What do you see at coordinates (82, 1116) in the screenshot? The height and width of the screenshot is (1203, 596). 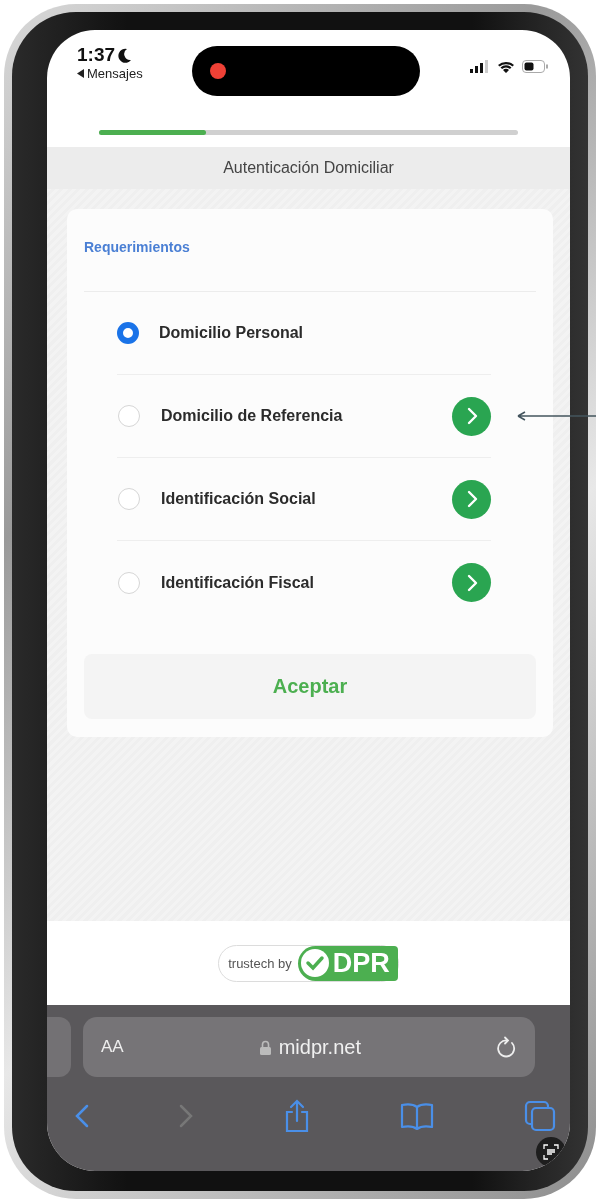 I see `back-button` at bounding box center [82, 1116].